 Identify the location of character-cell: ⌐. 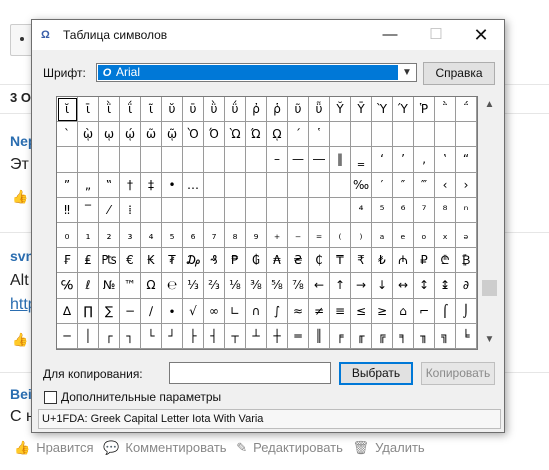
(424, 311).